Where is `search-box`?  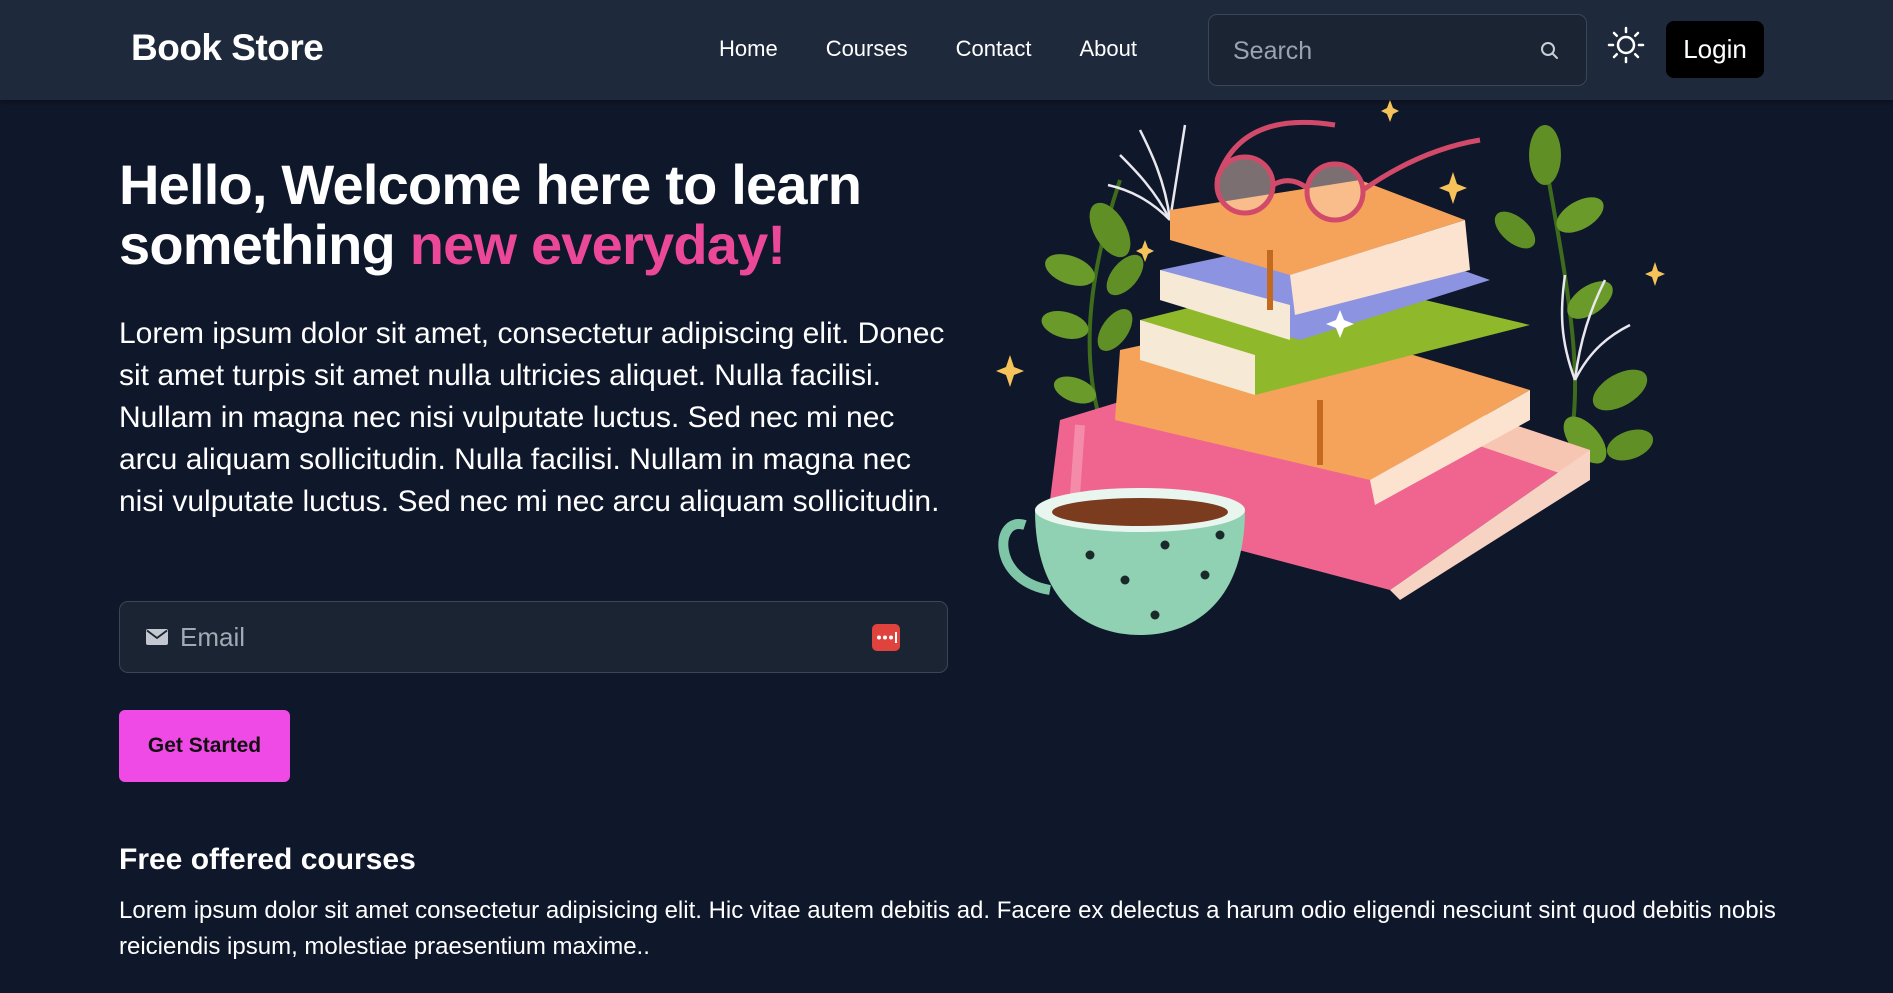 search-box is located at coordinates (1397, 50).